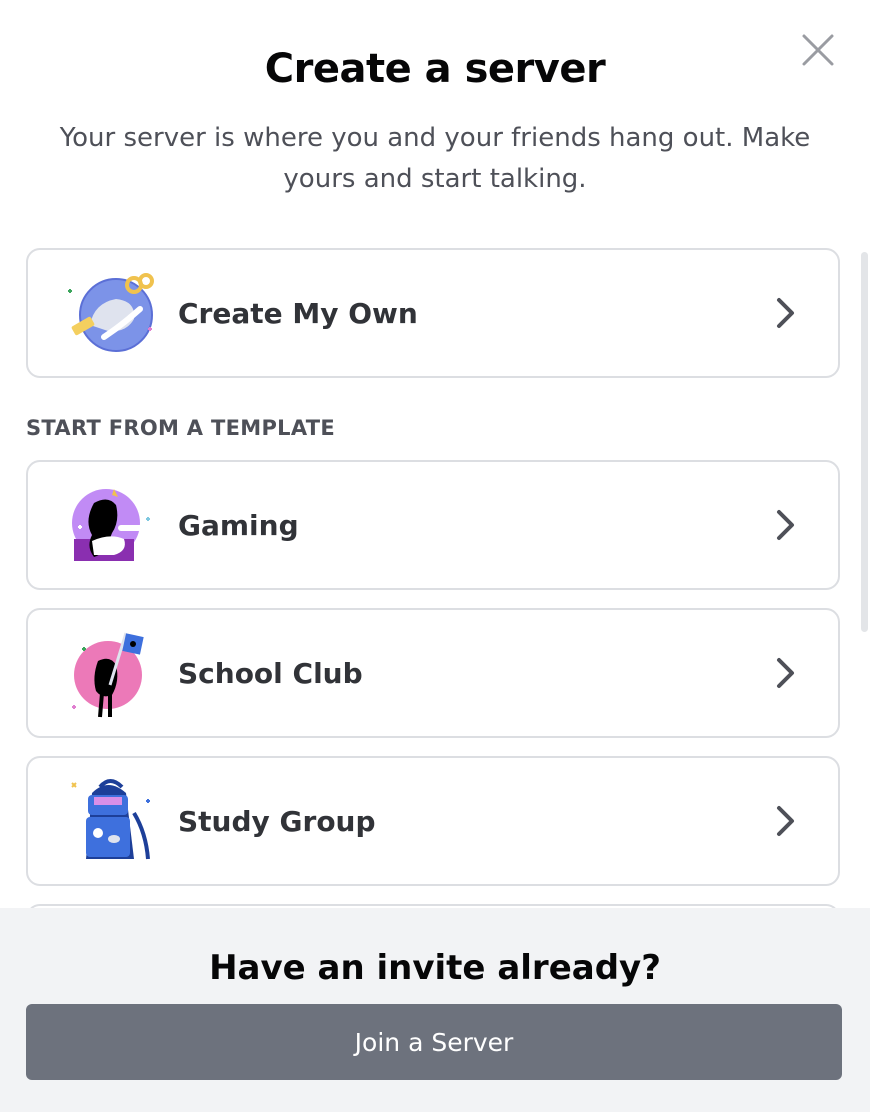 The height and width of the screenshot is (1112, 870). I want to click on template-label-gaming: Gaming, so click(238, 525).